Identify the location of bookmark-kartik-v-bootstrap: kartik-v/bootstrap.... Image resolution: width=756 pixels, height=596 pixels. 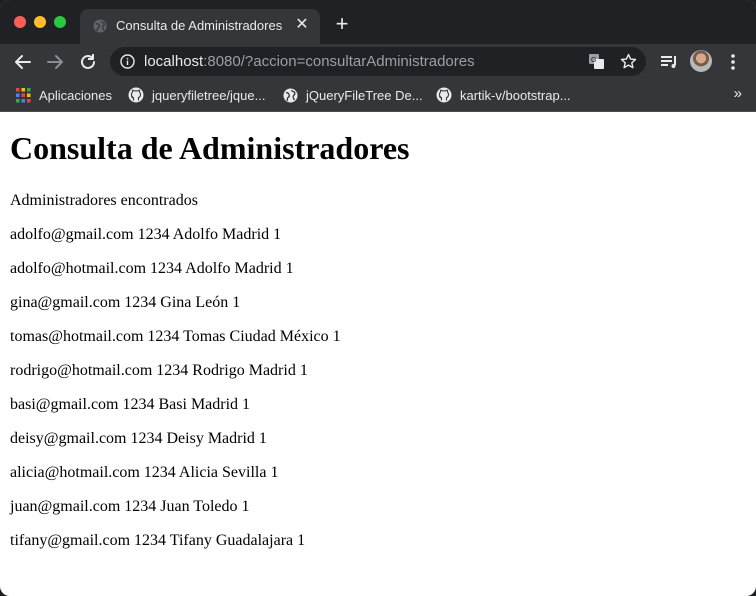
(503, 95).